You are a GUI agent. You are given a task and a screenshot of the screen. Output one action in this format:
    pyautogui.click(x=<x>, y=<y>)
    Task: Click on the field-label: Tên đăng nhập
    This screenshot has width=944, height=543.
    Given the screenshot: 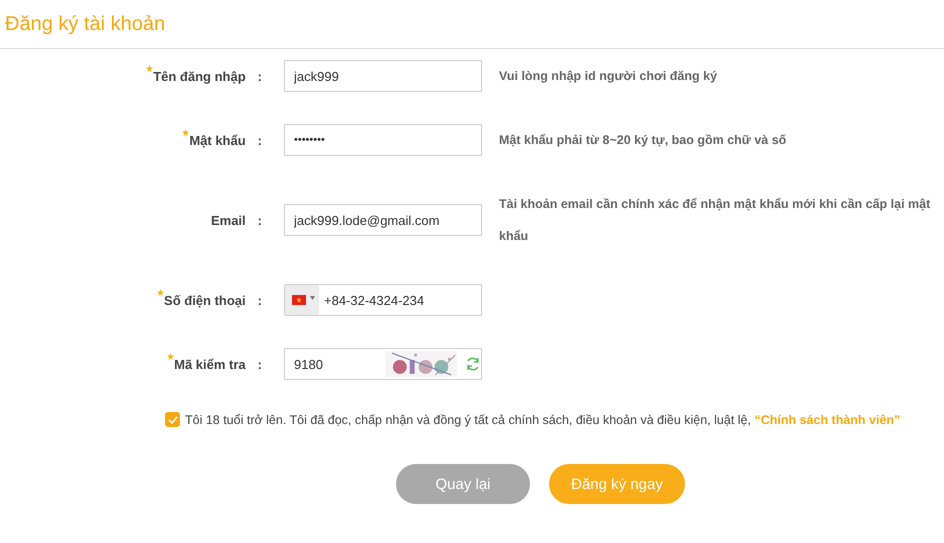 What is the action you would take?
    pyautogui.click(x=199, y=76)
    